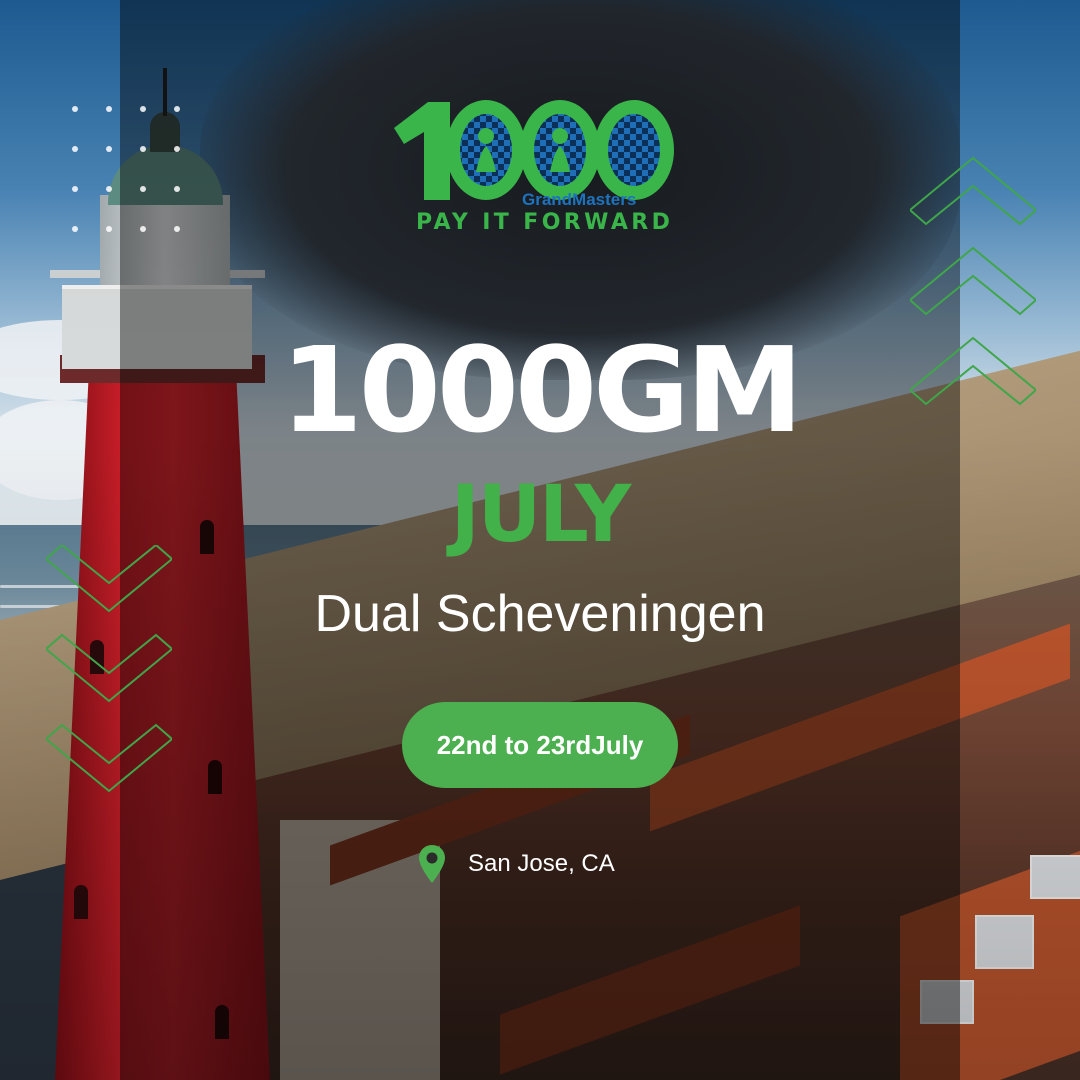  Describe the element at coordinates (130, 171) in the screenshot. I see `dot-grid-decoration` at that location.